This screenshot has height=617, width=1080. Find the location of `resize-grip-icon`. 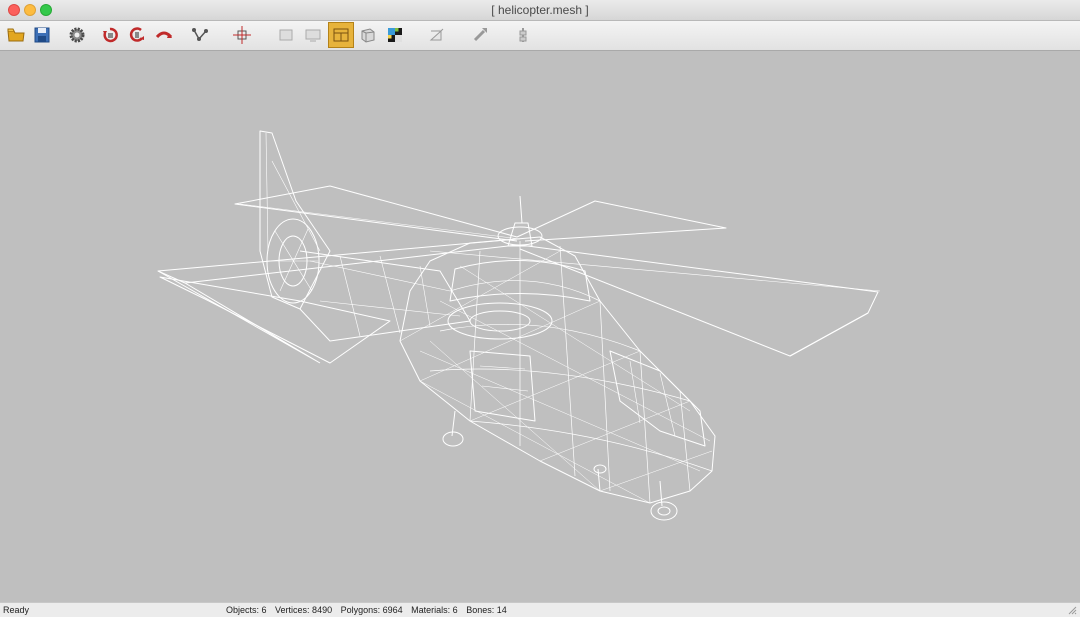

resize-grip-icon is located at coordinates (1072, 610).